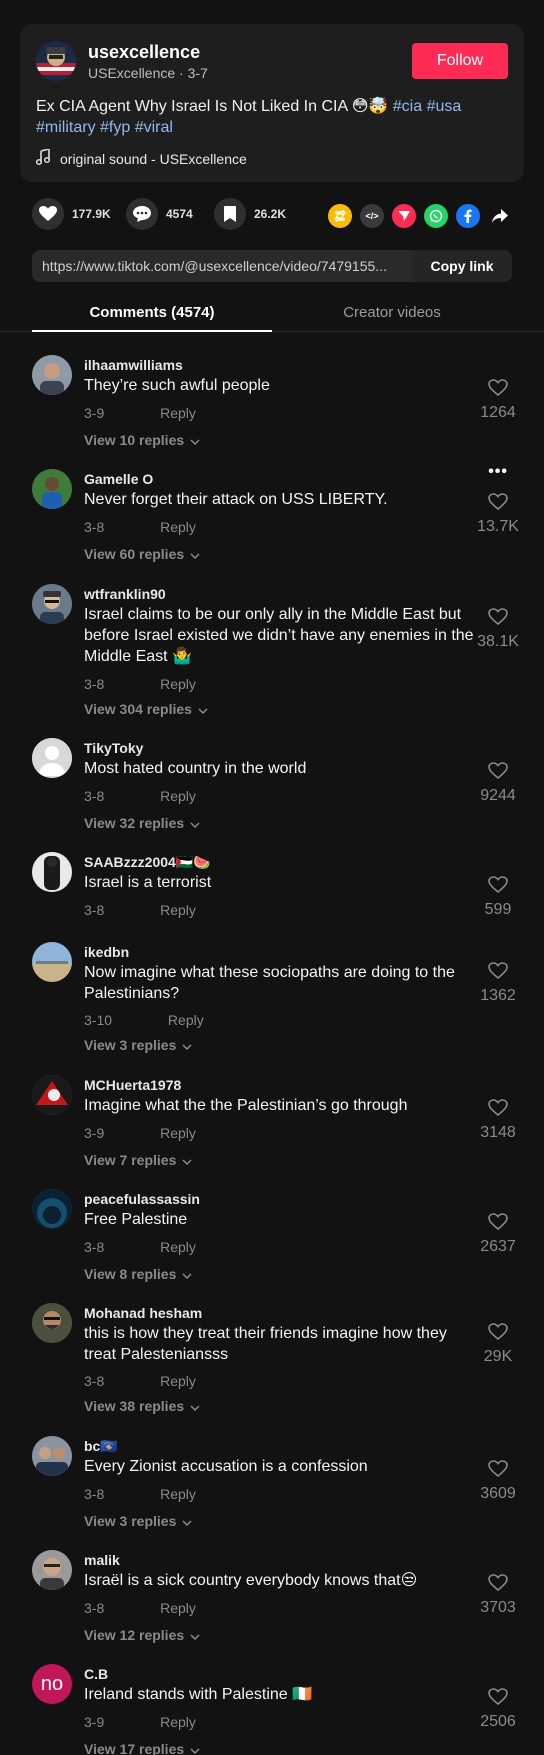 The image size is (544, 1755). Describe the element at coordinates (148, 73) in the screenshot. I see `creator-subline: USExcellence · 3-7` at that location.